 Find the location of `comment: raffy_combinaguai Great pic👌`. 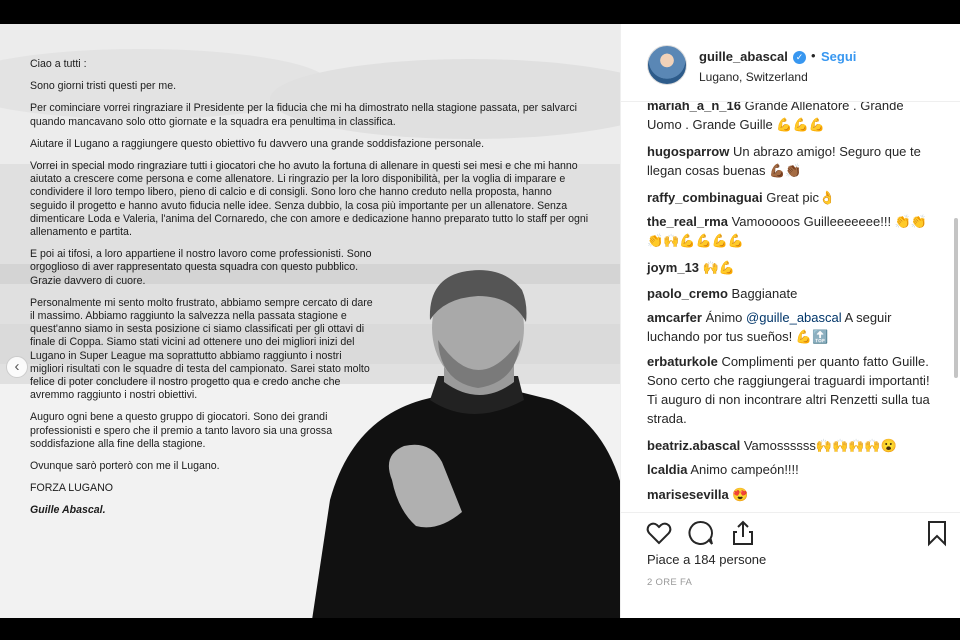

comment: raffy_combinaguai Great pic👌 is located at coordinates (792, 197).